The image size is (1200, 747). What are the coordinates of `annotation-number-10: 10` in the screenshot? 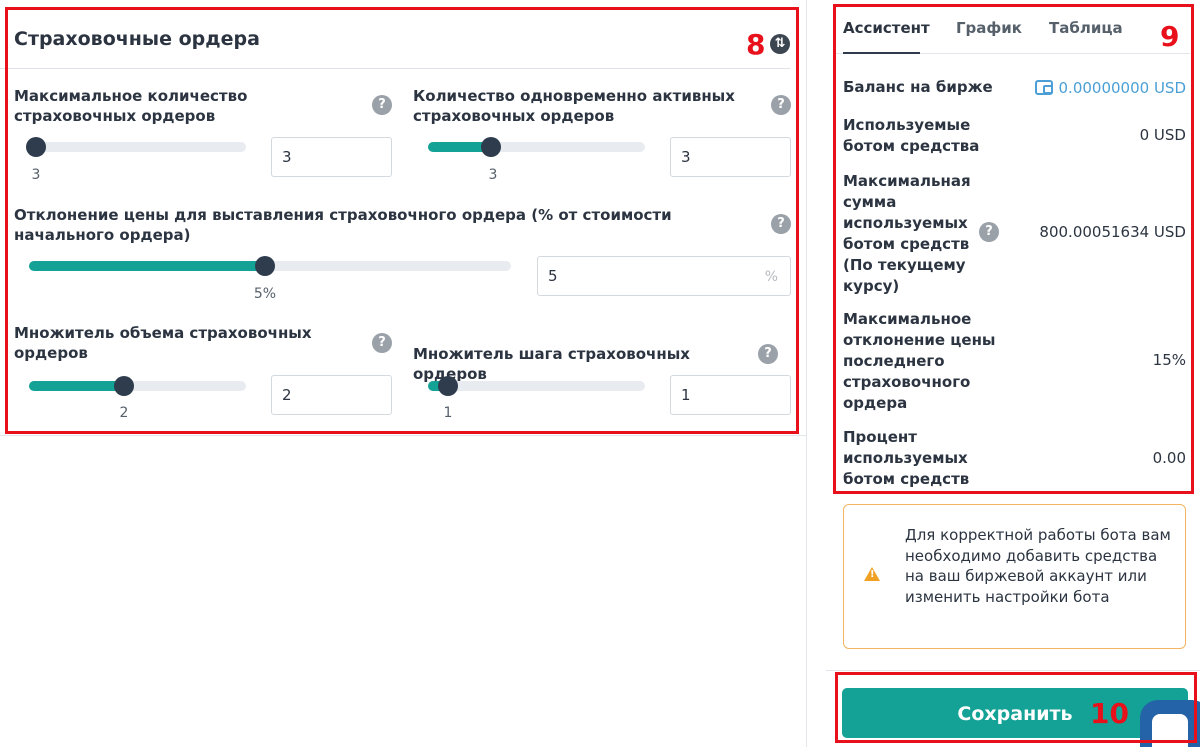 It's located at (1109, 713).